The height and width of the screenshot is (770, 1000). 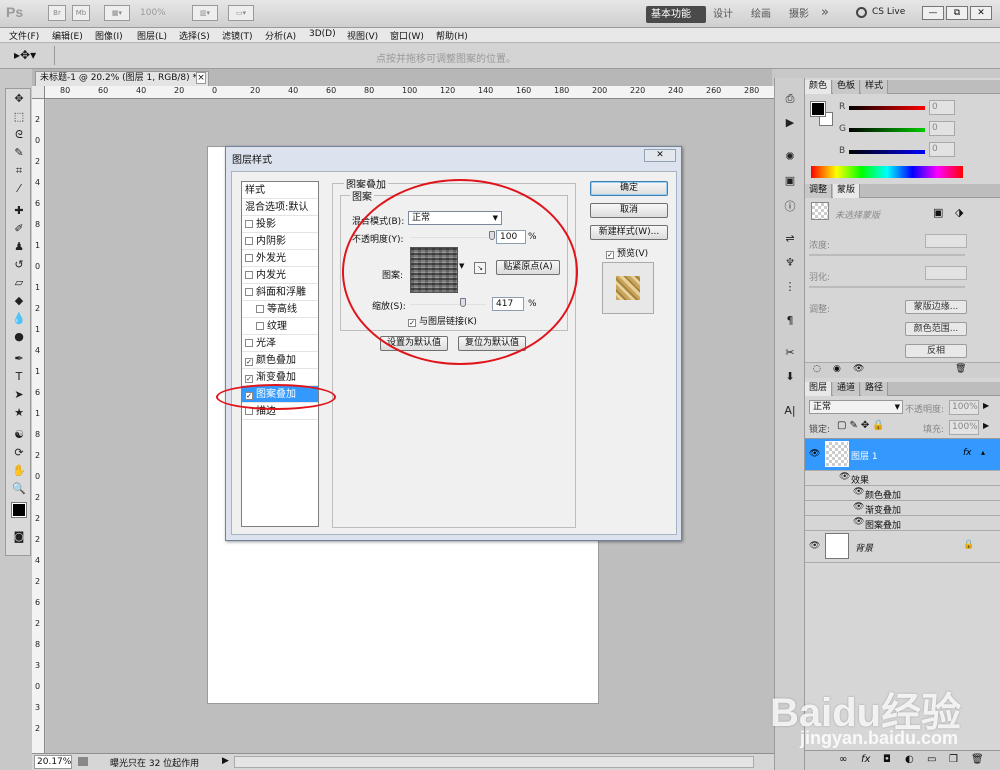 What do you see at coordinates (902, 455) in the screenshot?
I see `layer-row-layer1: 👁 图层 1 fx ▴` at bounding box center [902, 455].